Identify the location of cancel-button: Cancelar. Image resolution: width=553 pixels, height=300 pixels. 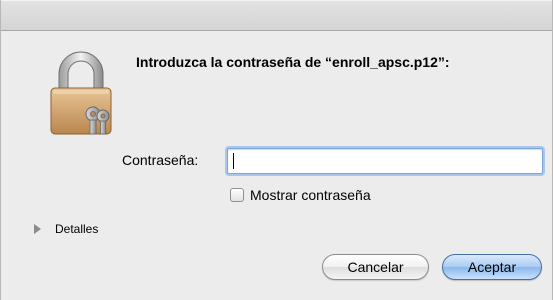
(375, 267).